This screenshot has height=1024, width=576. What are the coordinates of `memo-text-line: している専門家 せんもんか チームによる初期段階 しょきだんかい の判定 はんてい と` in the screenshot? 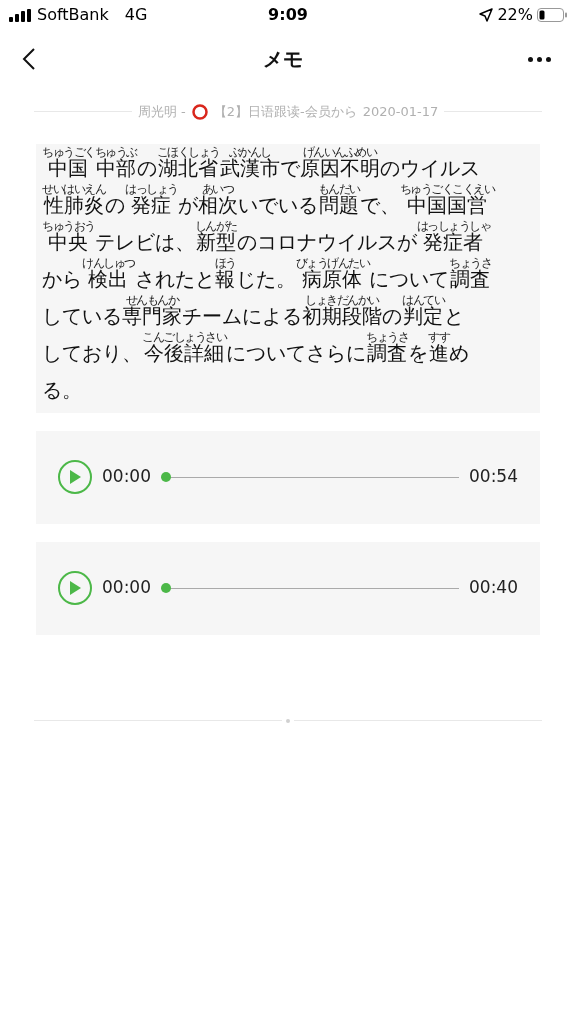 It's located at (253, 310).